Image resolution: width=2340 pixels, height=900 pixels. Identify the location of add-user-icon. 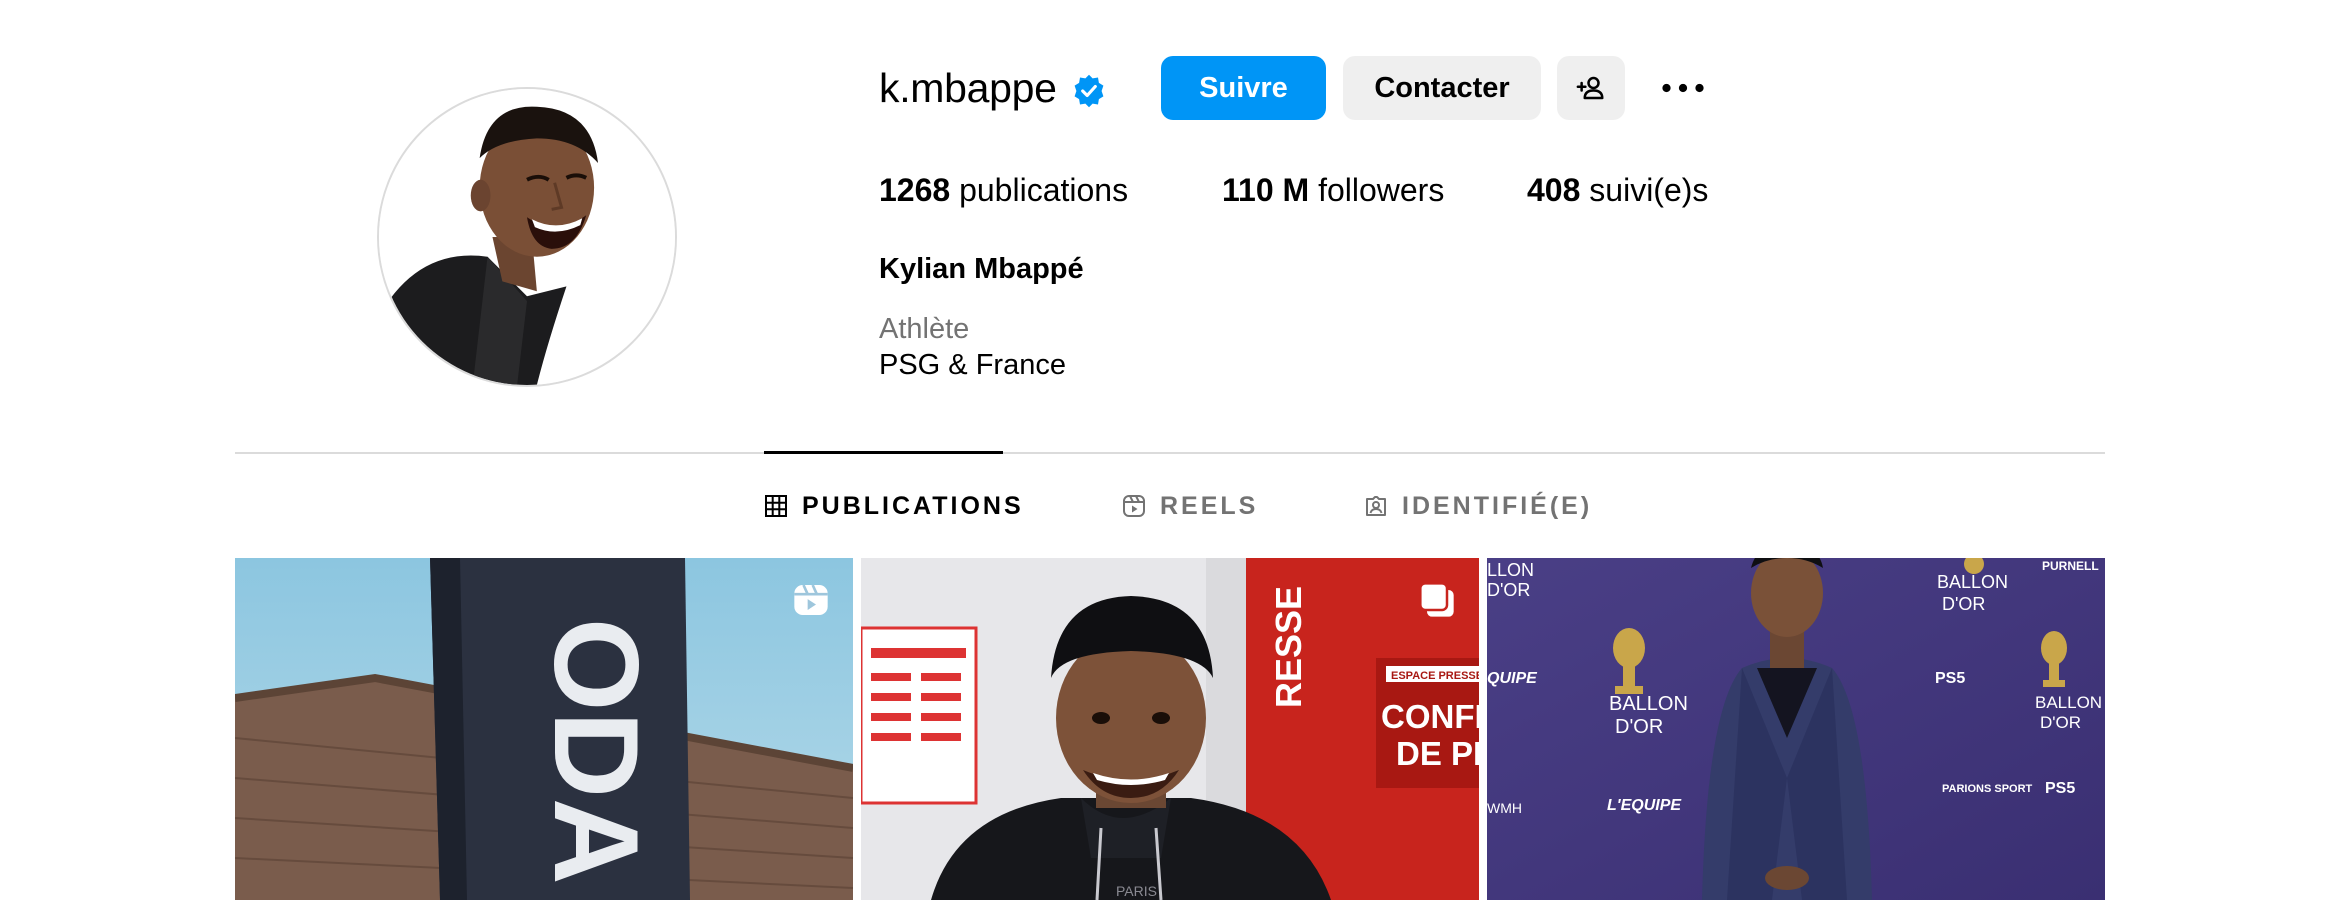
(1590, 88).